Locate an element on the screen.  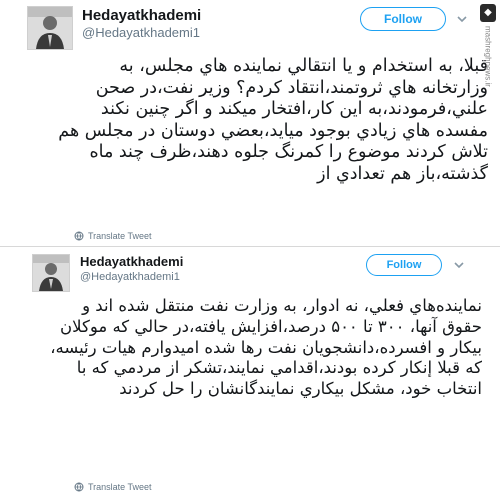
watermark: ◆ mashreghnews.ir is located at coordinates (488, 69).